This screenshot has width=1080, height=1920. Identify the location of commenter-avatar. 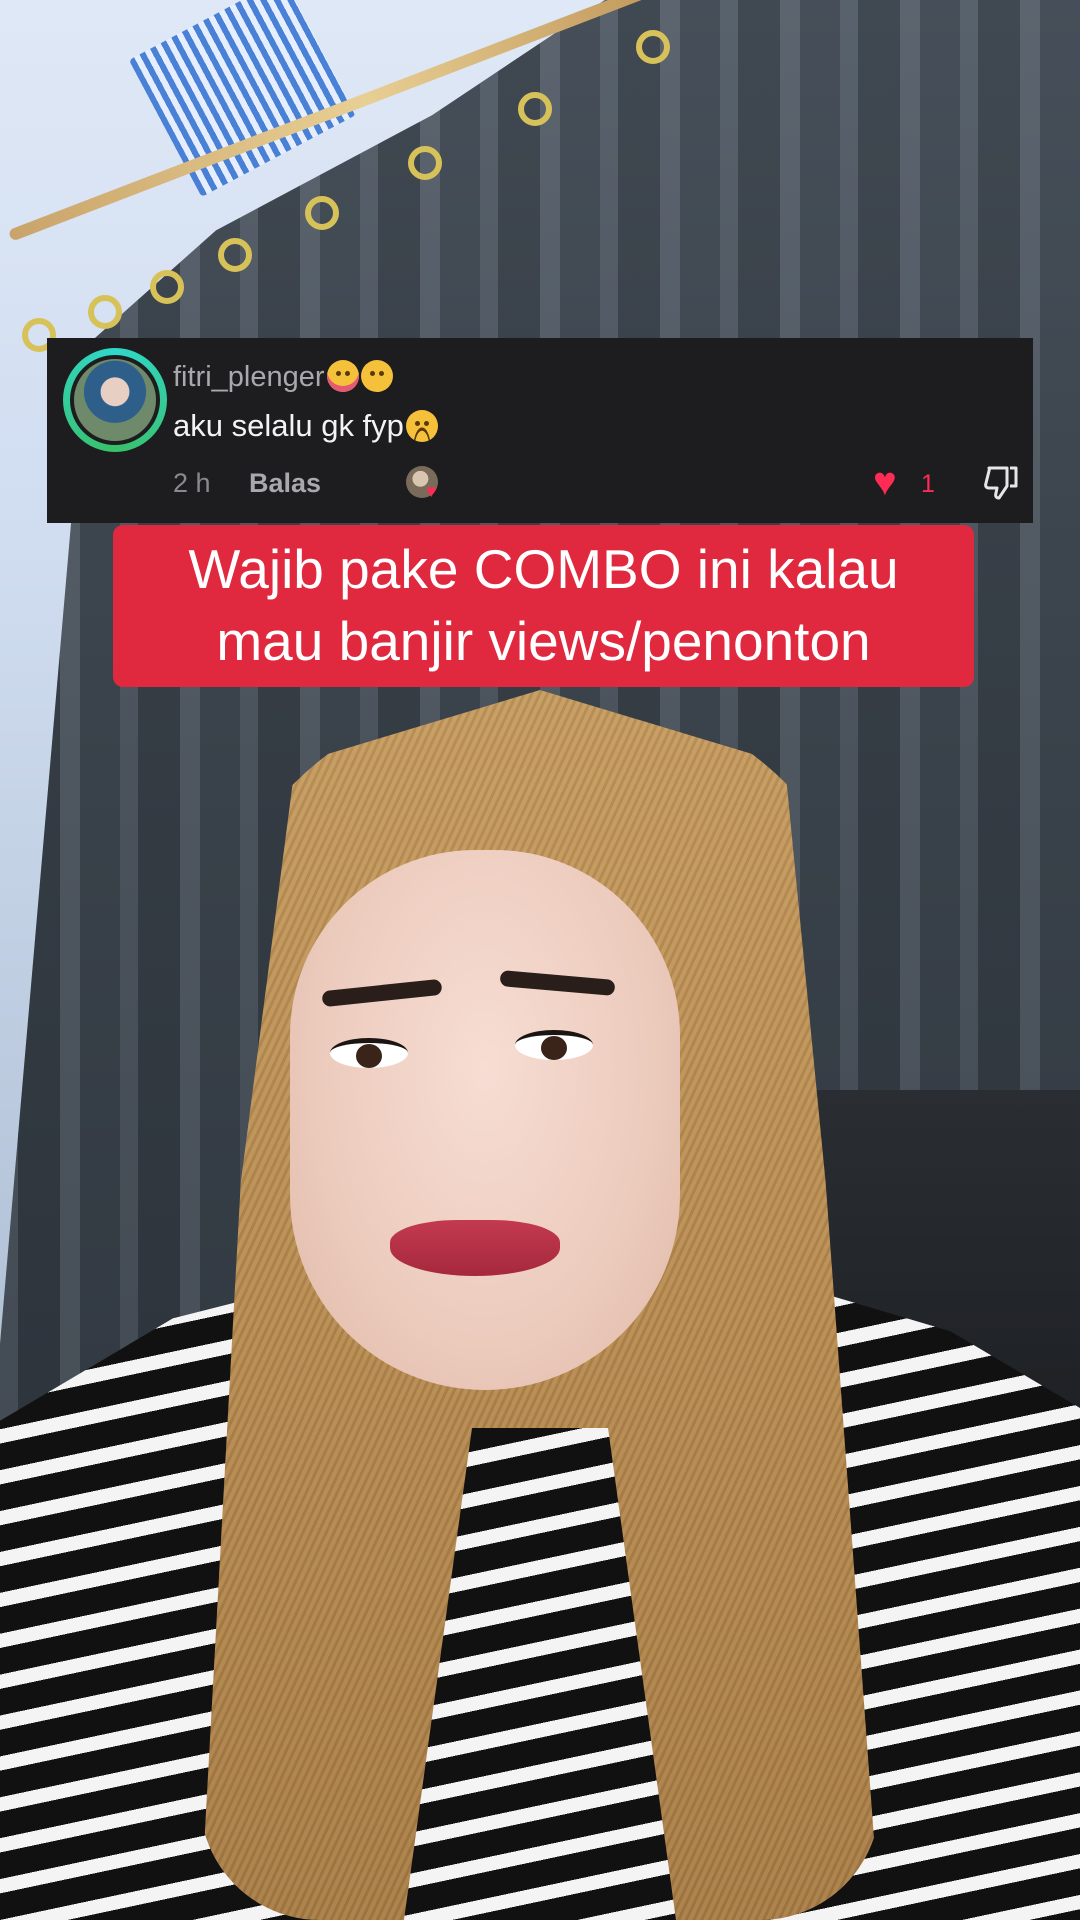
(115, 400).